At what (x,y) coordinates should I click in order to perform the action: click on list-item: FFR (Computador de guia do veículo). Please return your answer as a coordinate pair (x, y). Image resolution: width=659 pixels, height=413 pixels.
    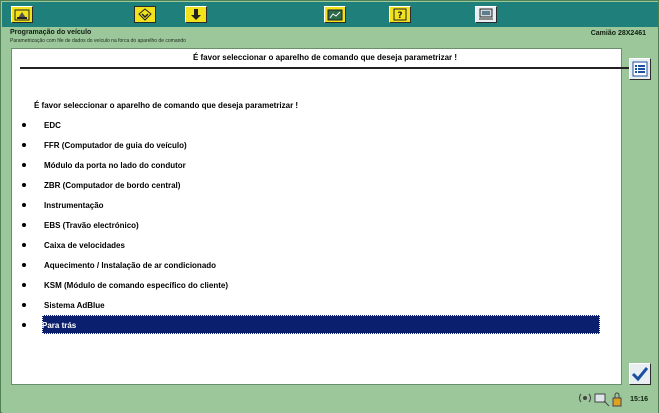
    Looking at the image, I should click on (307, 145).